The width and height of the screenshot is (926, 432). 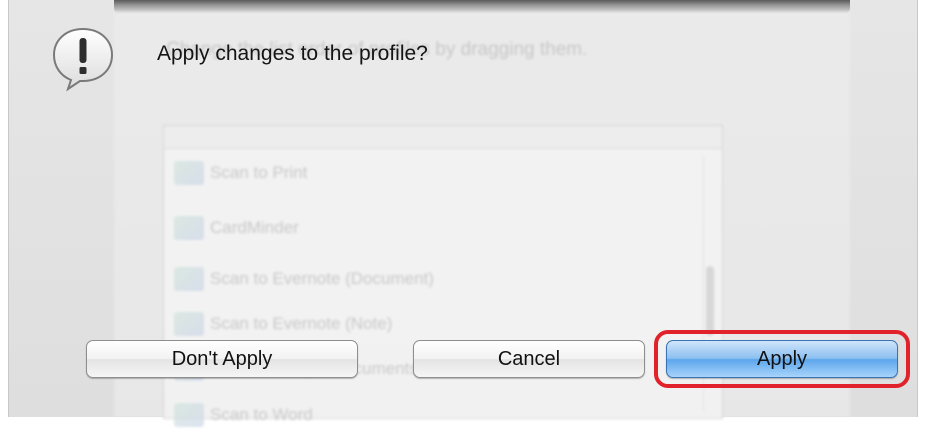 What do you see at coordinates (424, 324) in the screenshot?
I see `list-item: Scan to Evernote (Note)` at bounding box center [424, 324].